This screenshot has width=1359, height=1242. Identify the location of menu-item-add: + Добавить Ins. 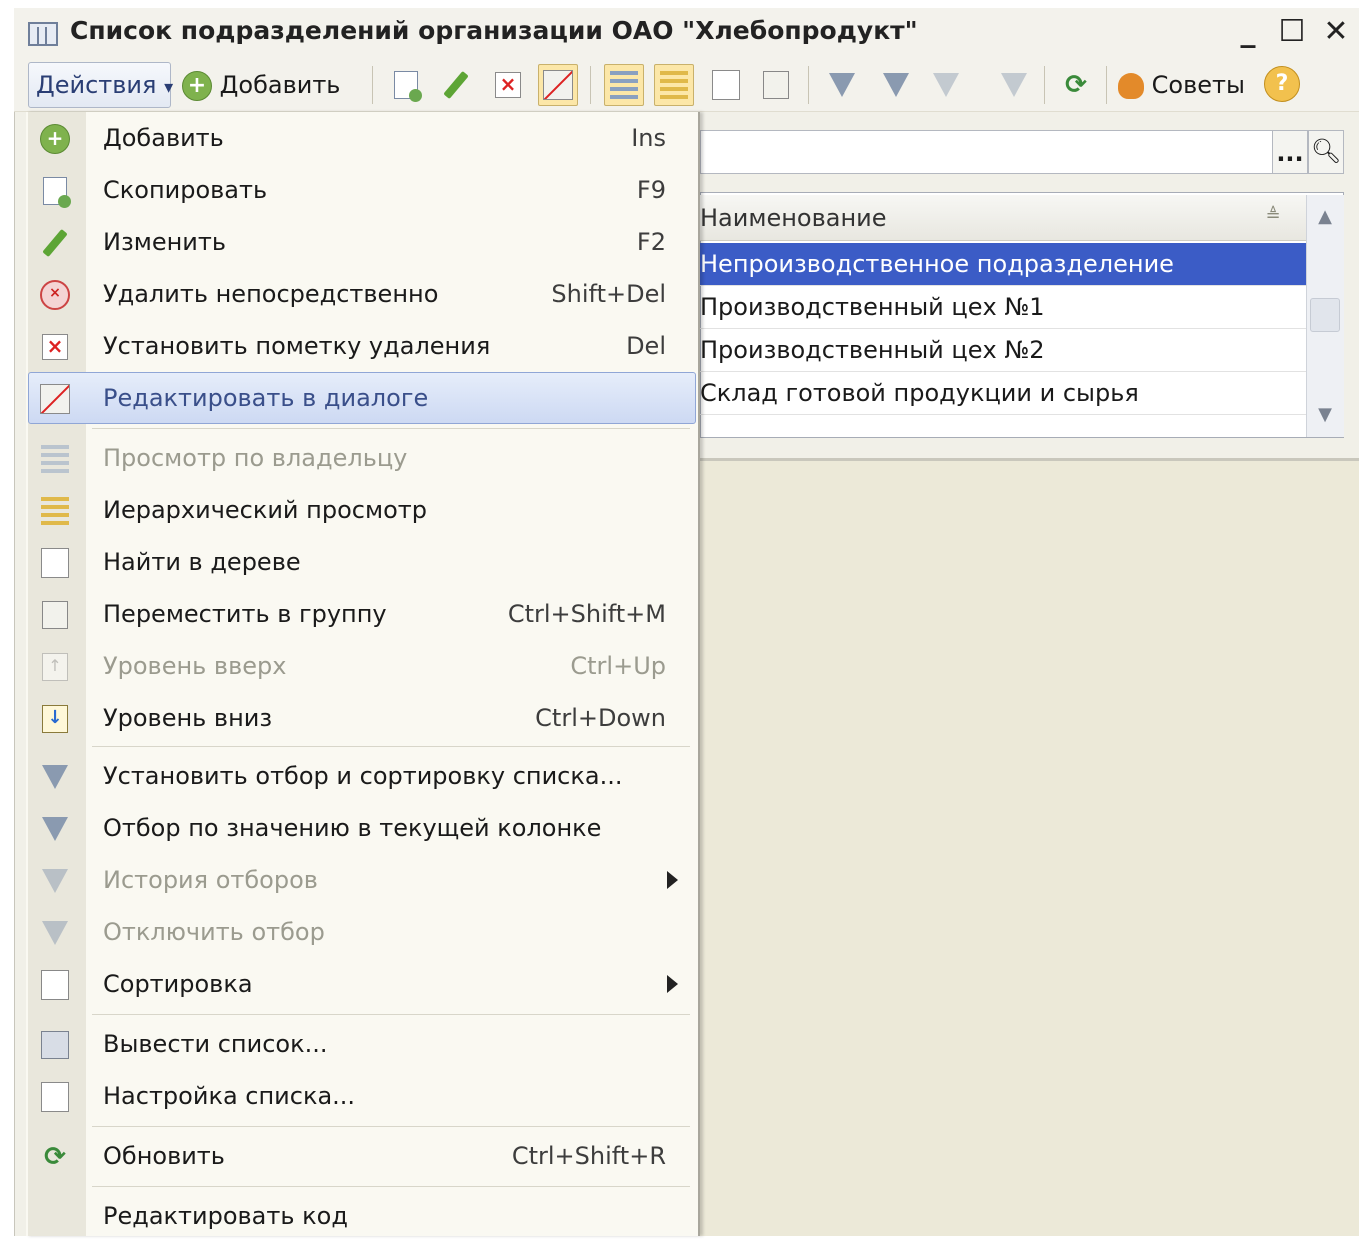
(362, 138).